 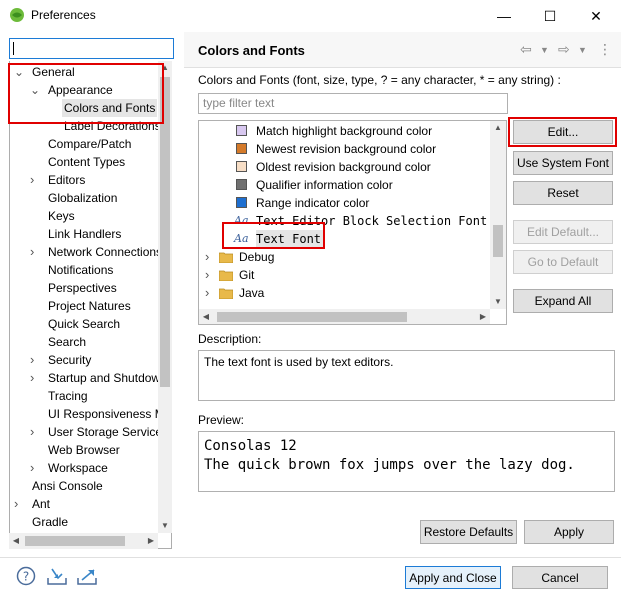 What do you see at coordinates (344, 293) in the screenshot?
I see `color-font-item: › Java` at bounding box center [344, 293].